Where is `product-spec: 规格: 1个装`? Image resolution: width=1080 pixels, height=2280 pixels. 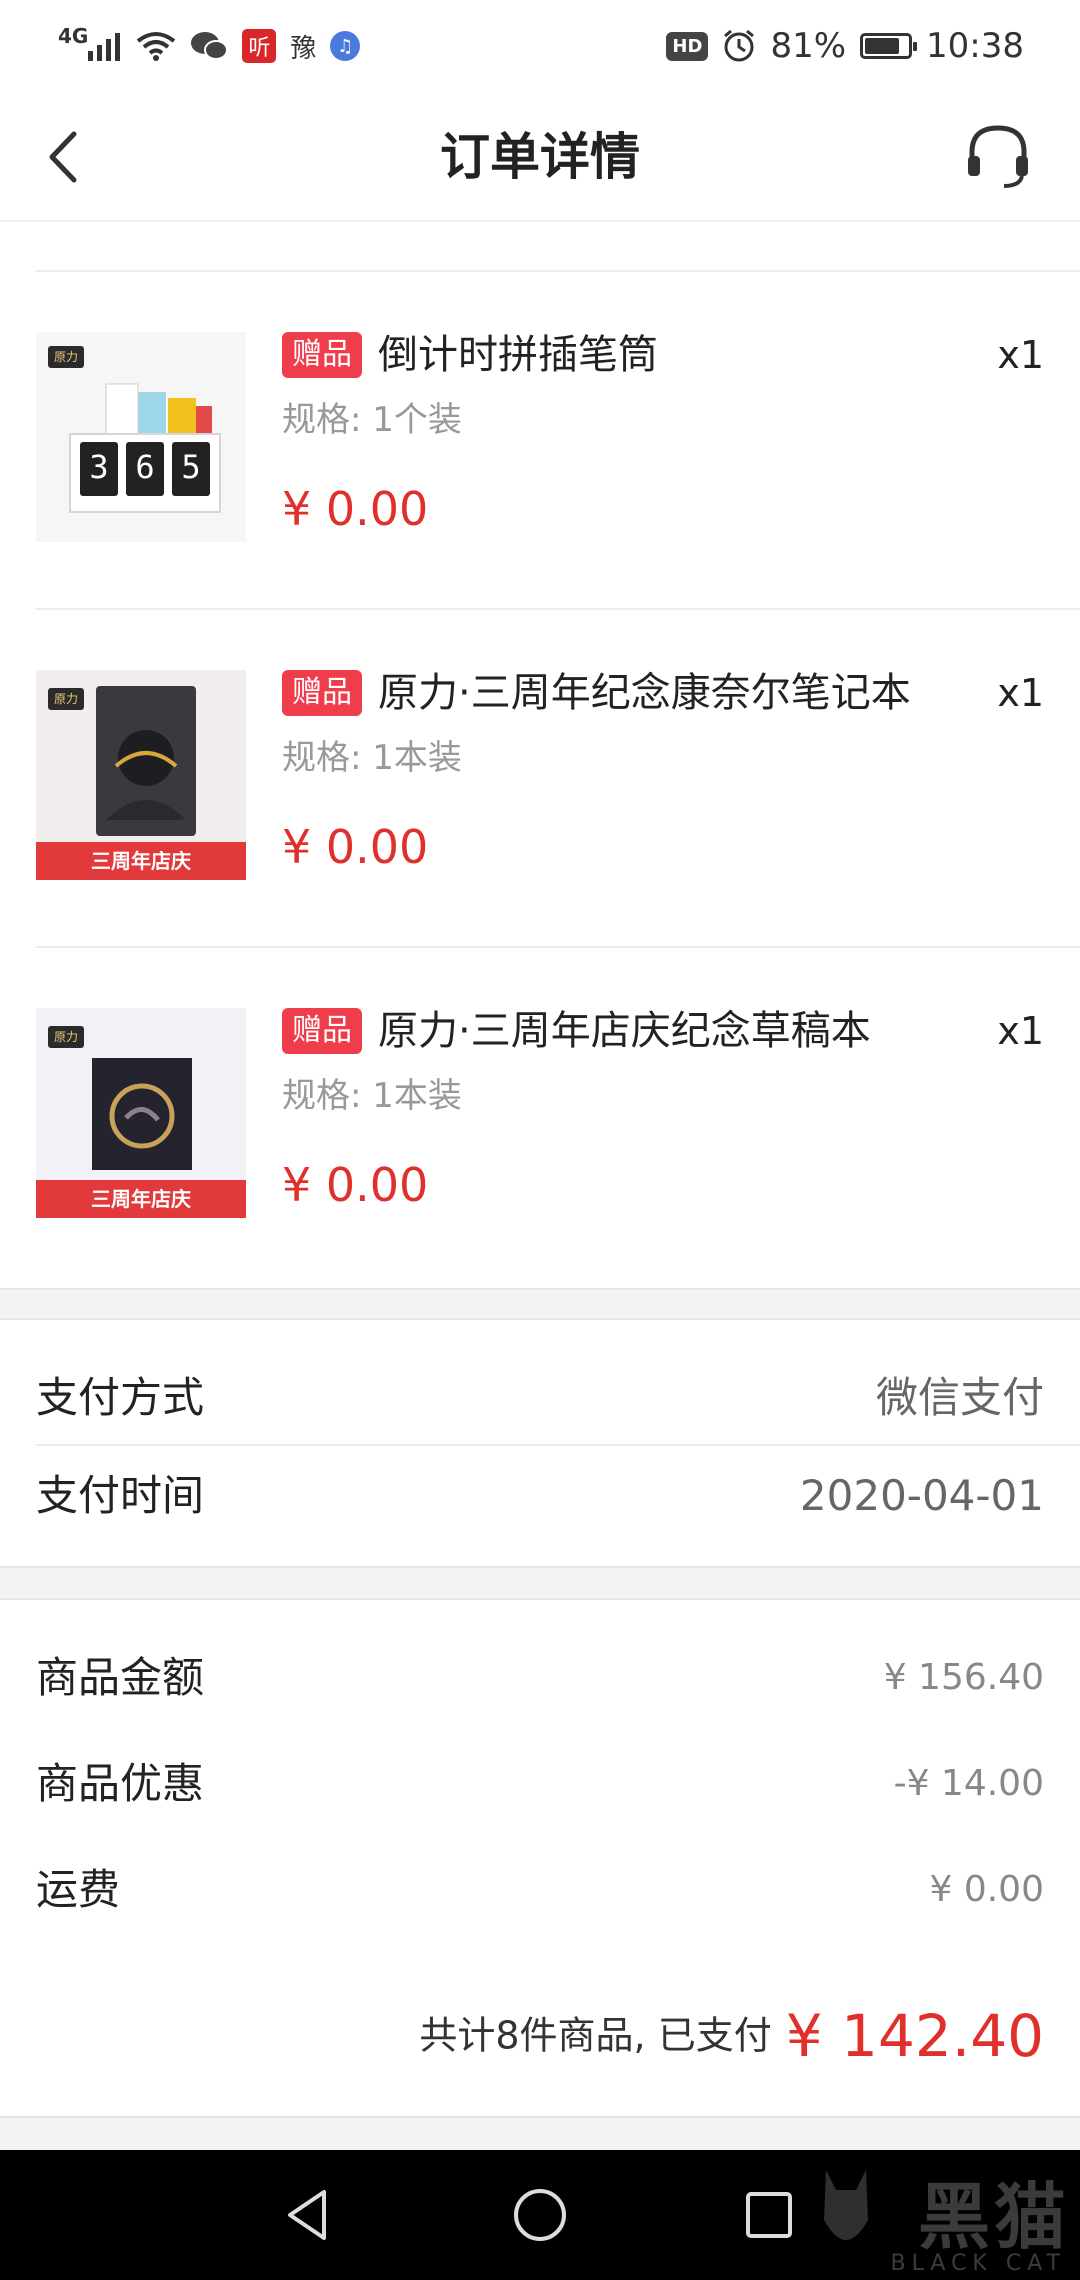 product-spec: 规格: 1个装 is located at coordinates (372, 420).